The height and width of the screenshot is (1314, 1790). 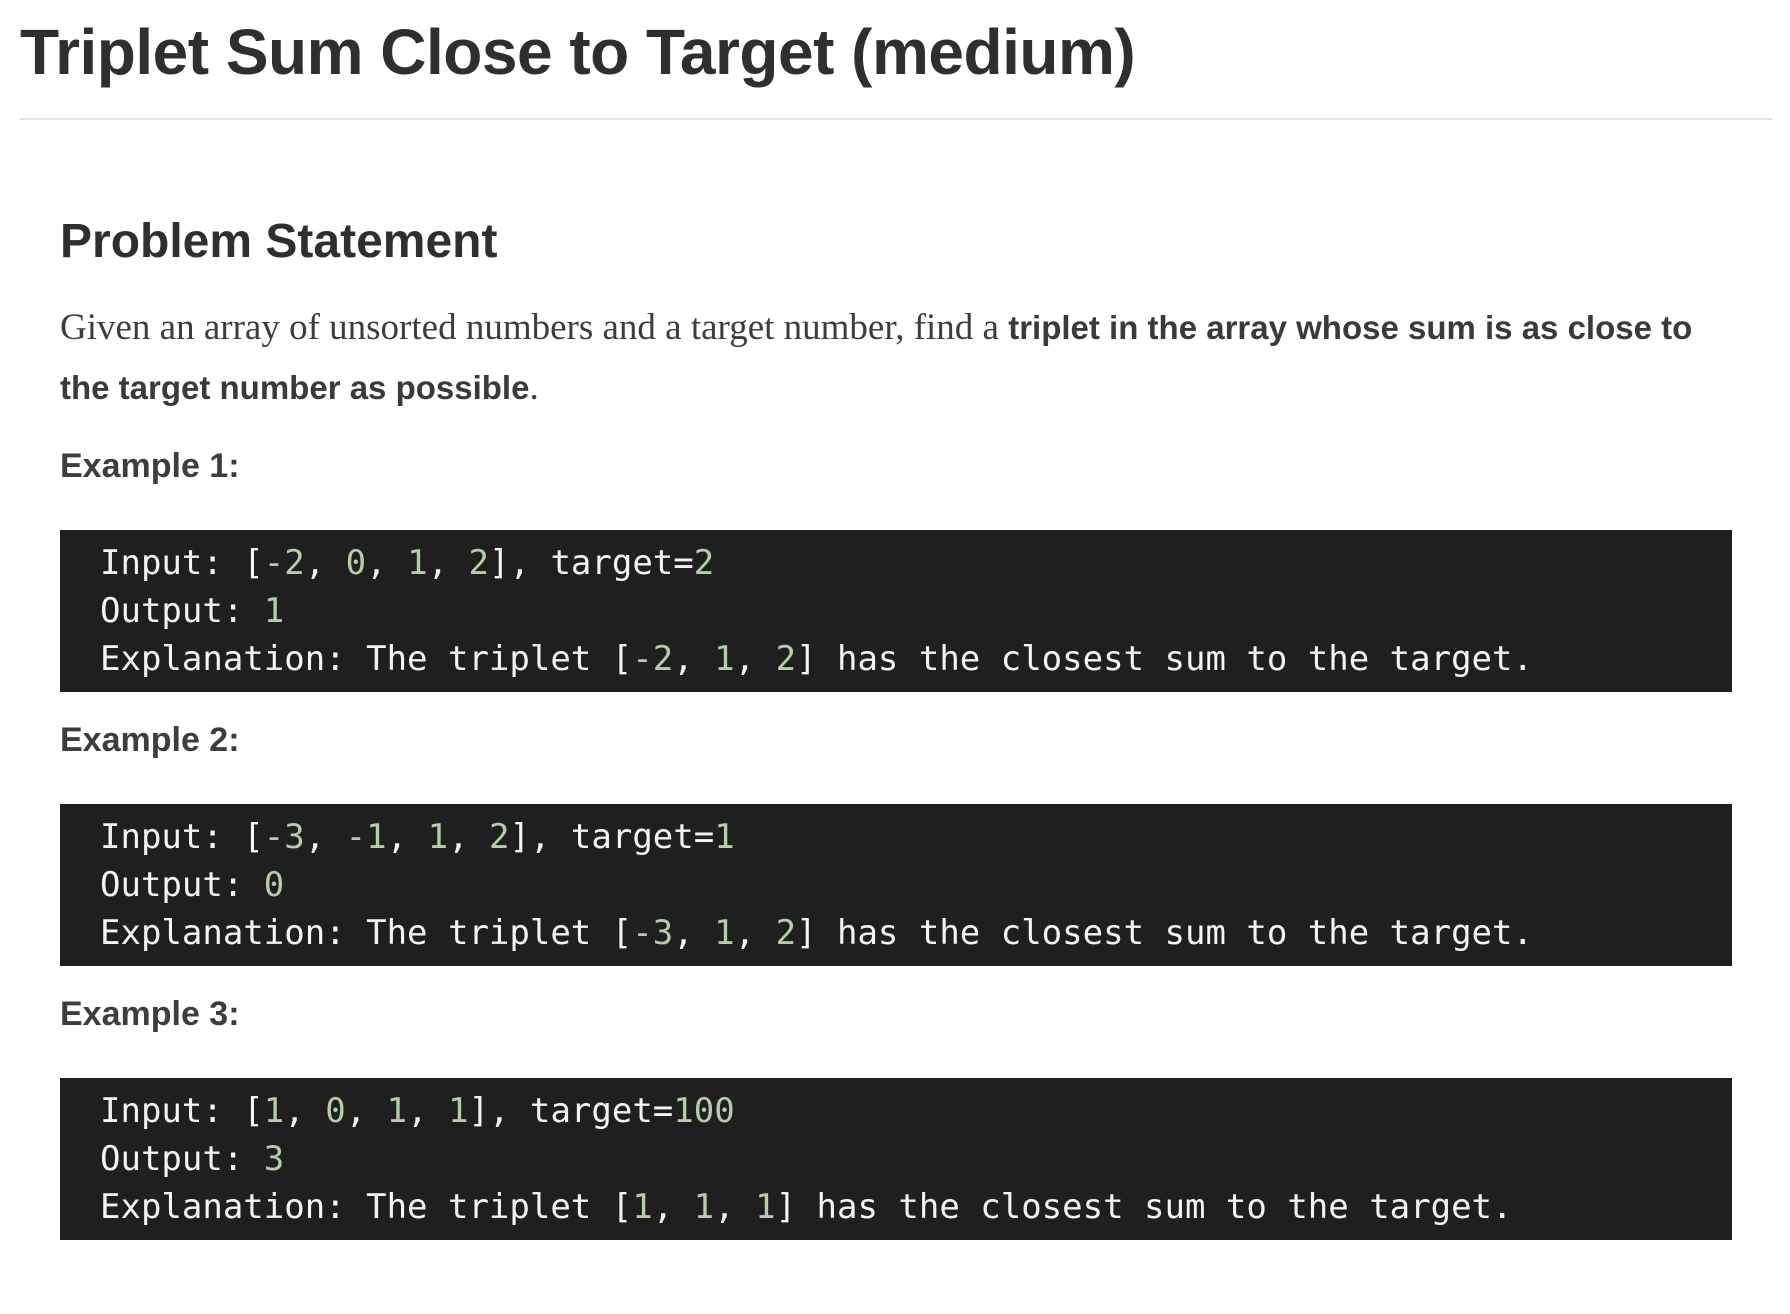 What do you see at coordinates (896, 837) in the screenshot?
I see `code-line: Input: [-3, -1, 1, 2], target=1` at bounding box center [896, 837].